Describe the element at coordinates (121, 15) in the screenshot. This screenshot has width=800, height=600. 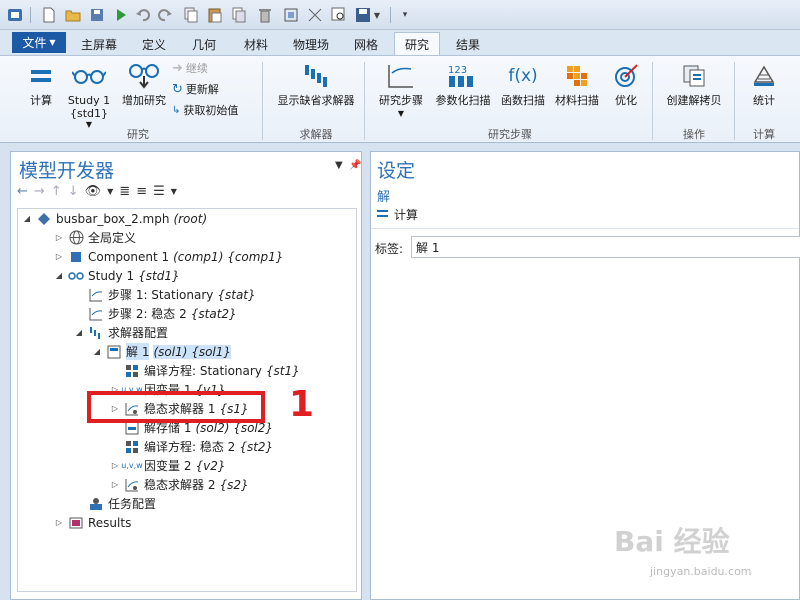
I see `run-icon` at that location.